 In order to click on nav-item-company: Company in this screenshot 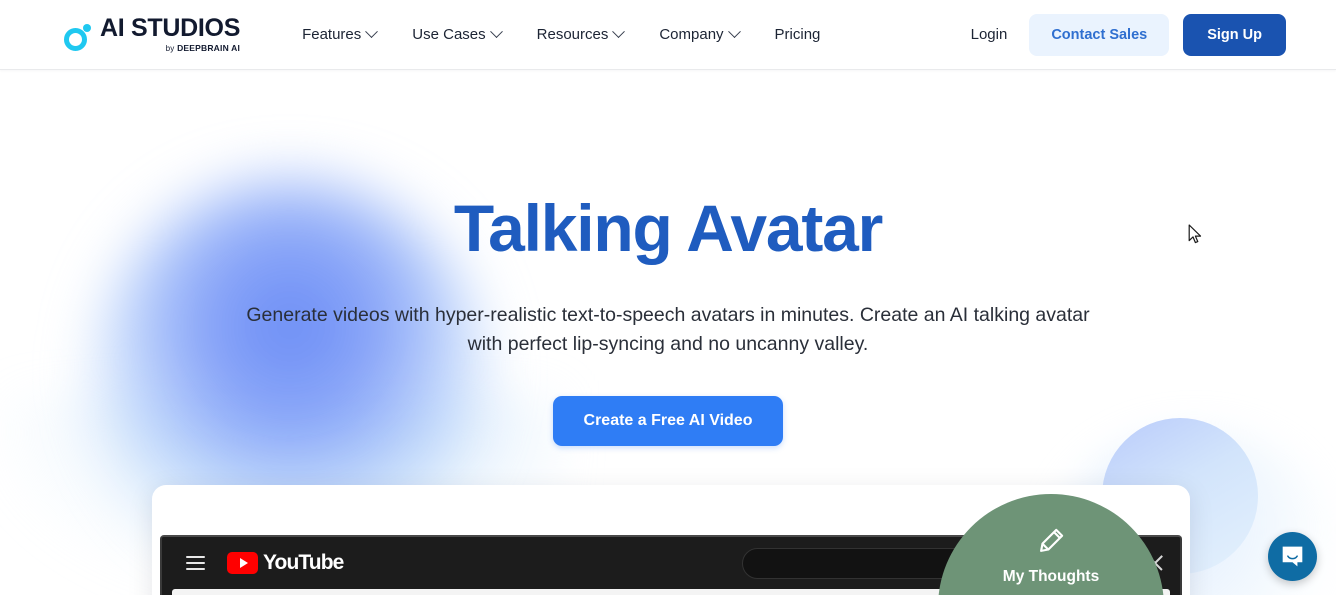, I will do `click(700, 34)`.